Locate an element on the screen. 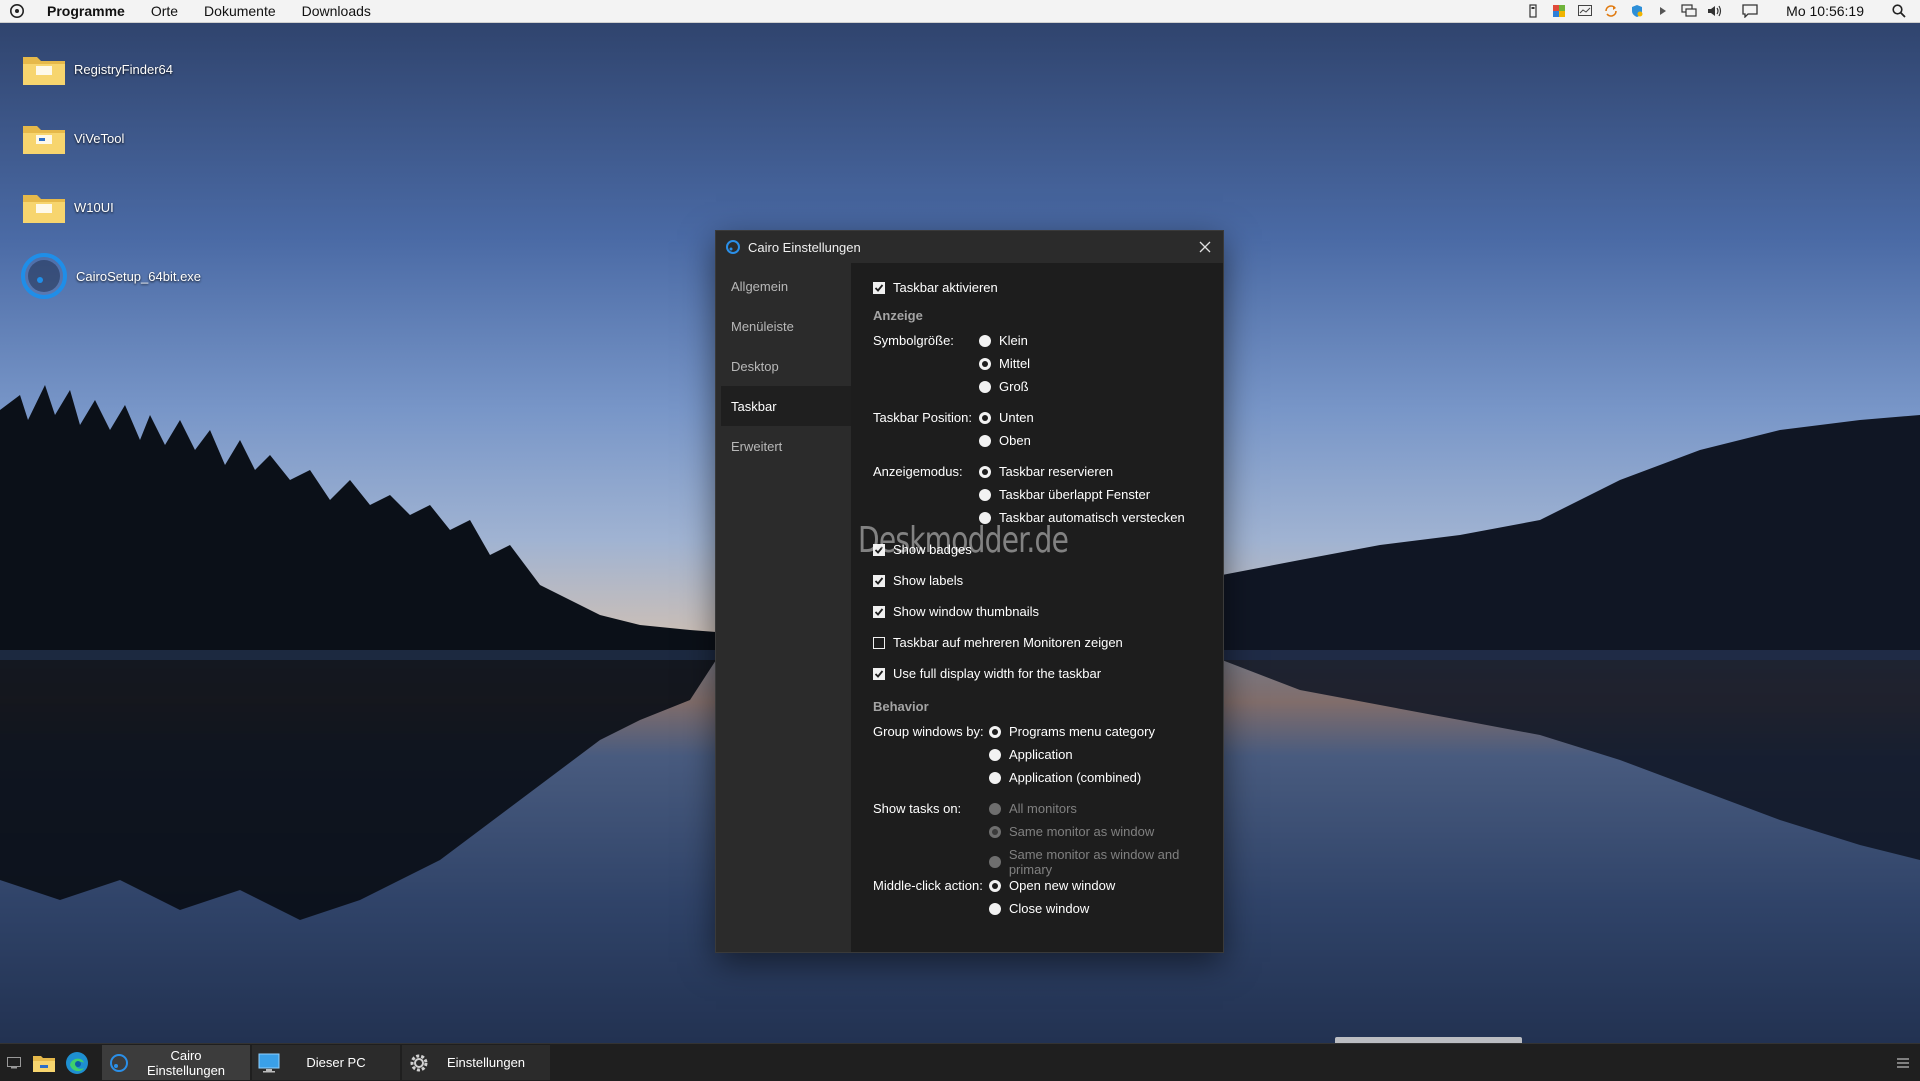 Image resolution: width=1920 pixels, height=1081 pixels. radio-application-combined: Application (combined) is located at coordinates (1065, 777).